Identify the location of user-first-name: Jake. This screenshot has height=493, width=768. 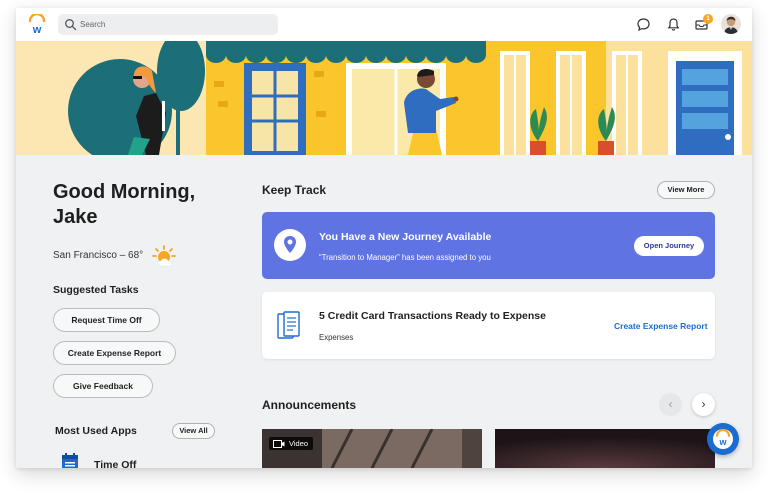
(75, 217).